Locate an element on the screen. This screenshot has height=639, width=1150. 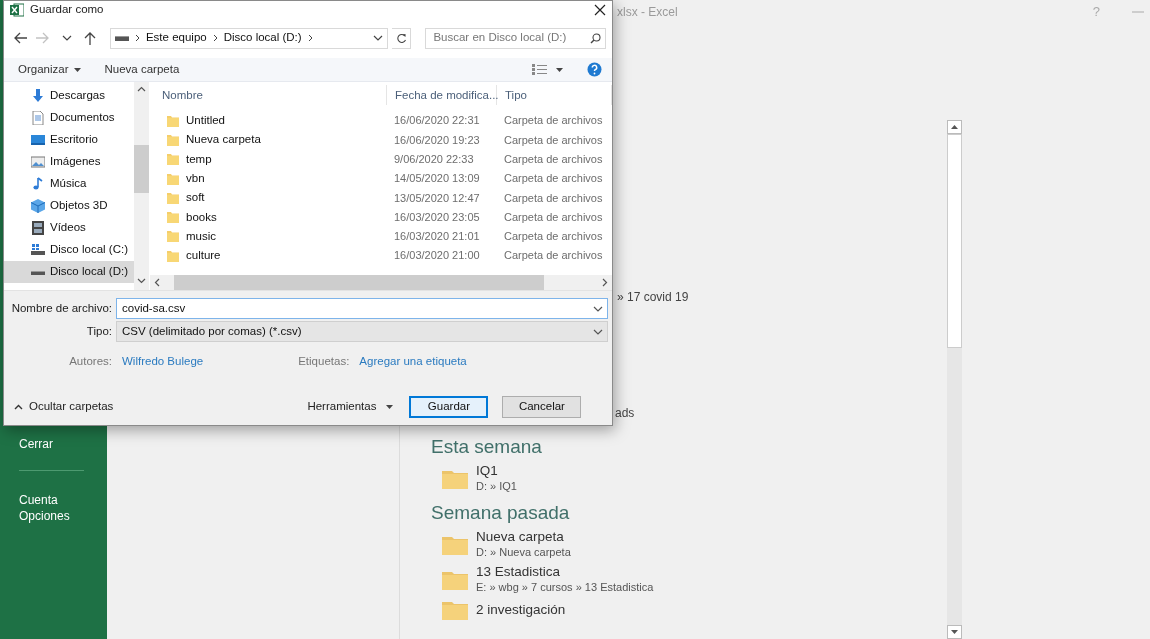
refresh-button is located at coordinates (401, 38).